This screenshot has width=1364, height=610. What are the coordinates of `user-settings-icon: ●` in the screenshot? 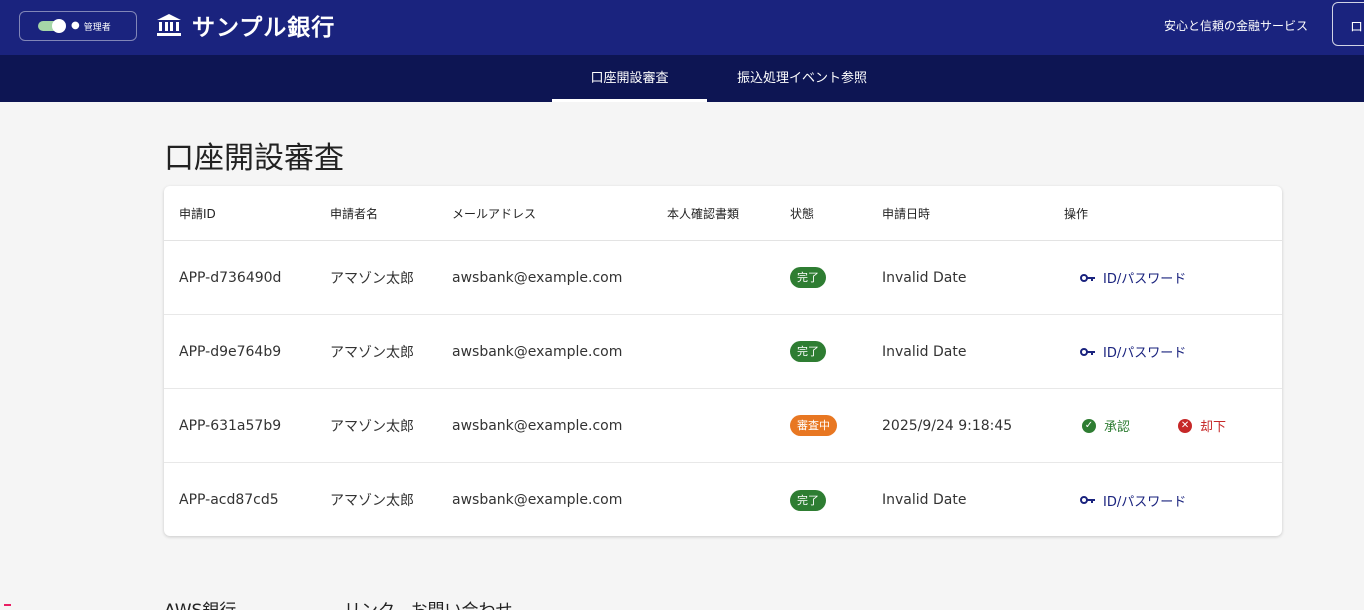 It's located at (75, 25).